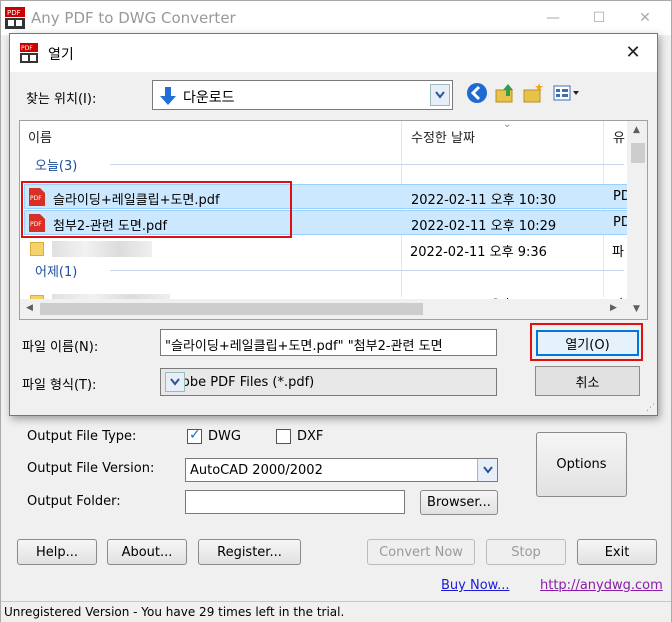 The width and height of the screenshot is (672, 622). Describe the element at coordinates (256, 470) in the screenshot. I see `output-file-version-value: AutoCAD 2000/2002` at that location.